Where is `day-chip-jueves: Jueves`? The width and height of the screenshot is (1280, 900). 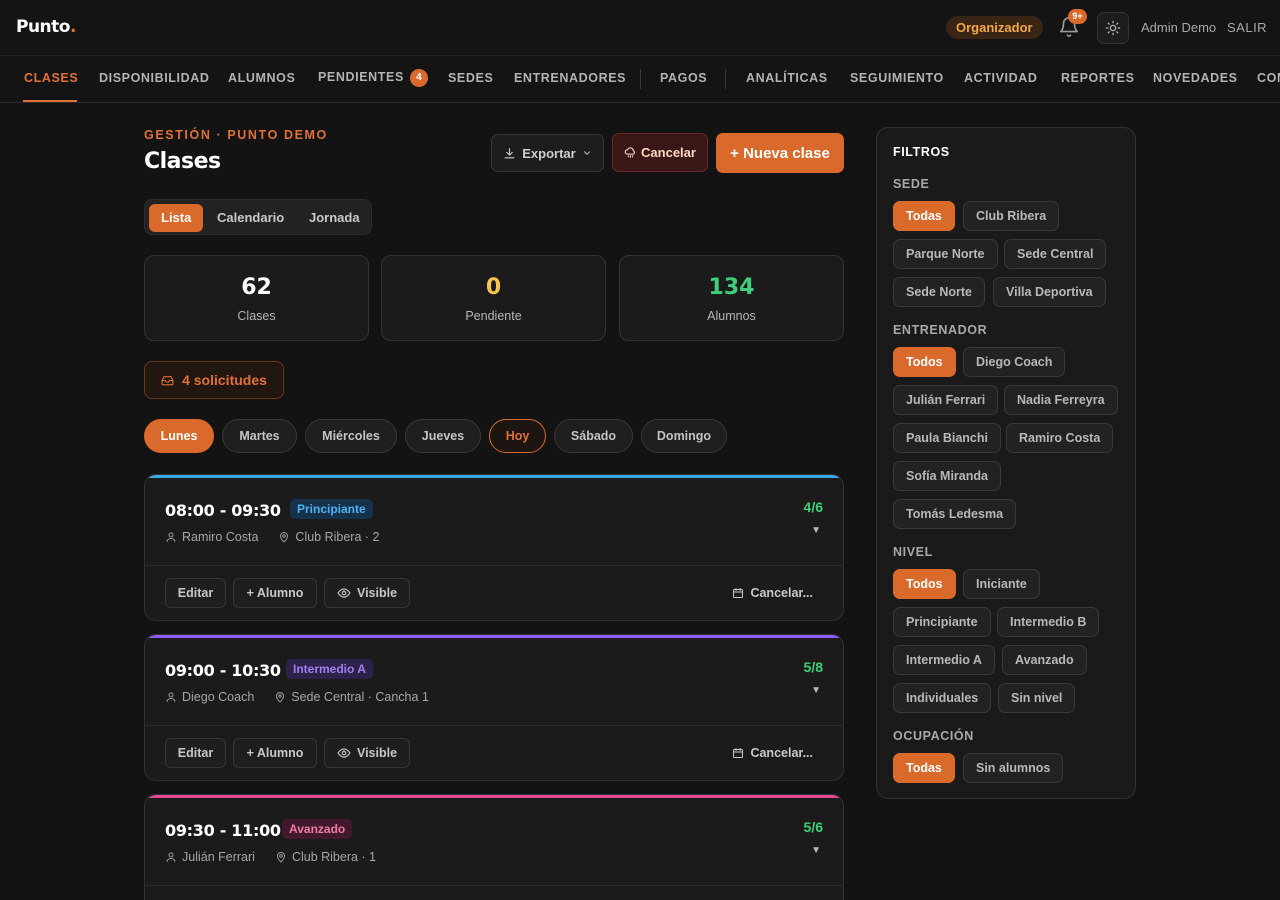 day-chip-jueves: Jueves is located at coordinates (443, 436).